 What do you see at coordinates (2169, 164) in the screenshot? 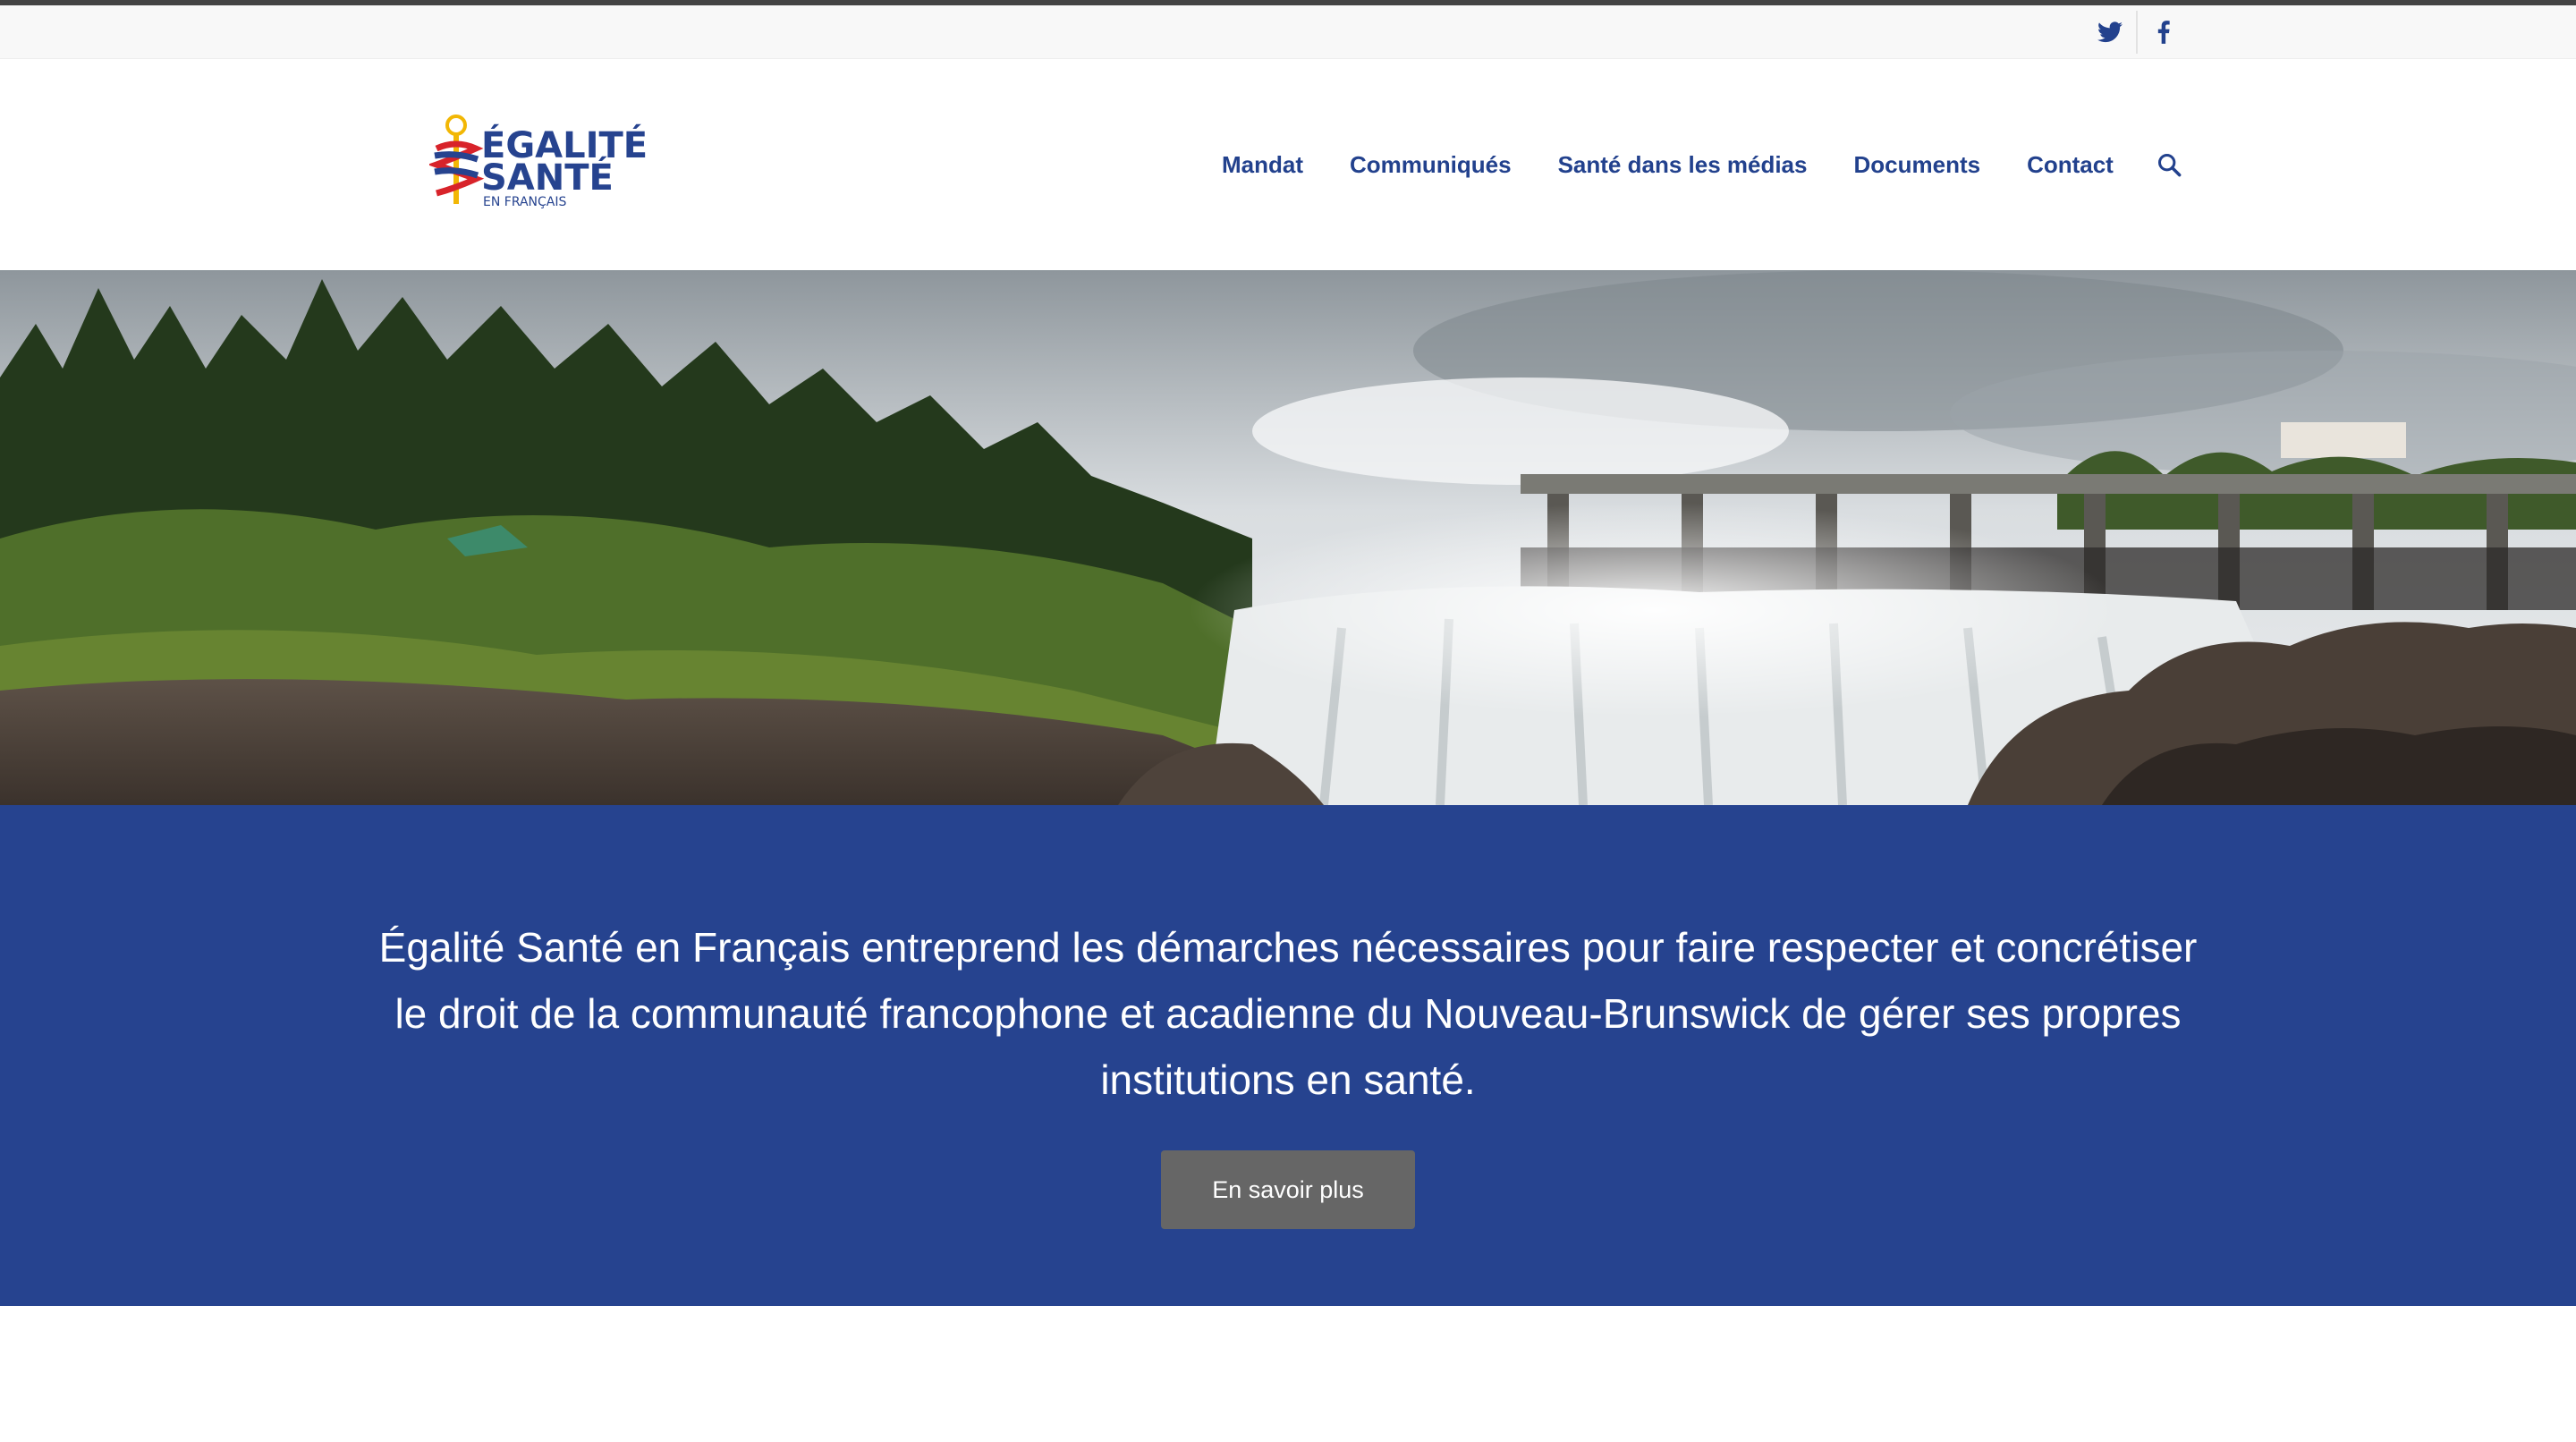
I see `search-icon` at bounding box center [2169, 164].